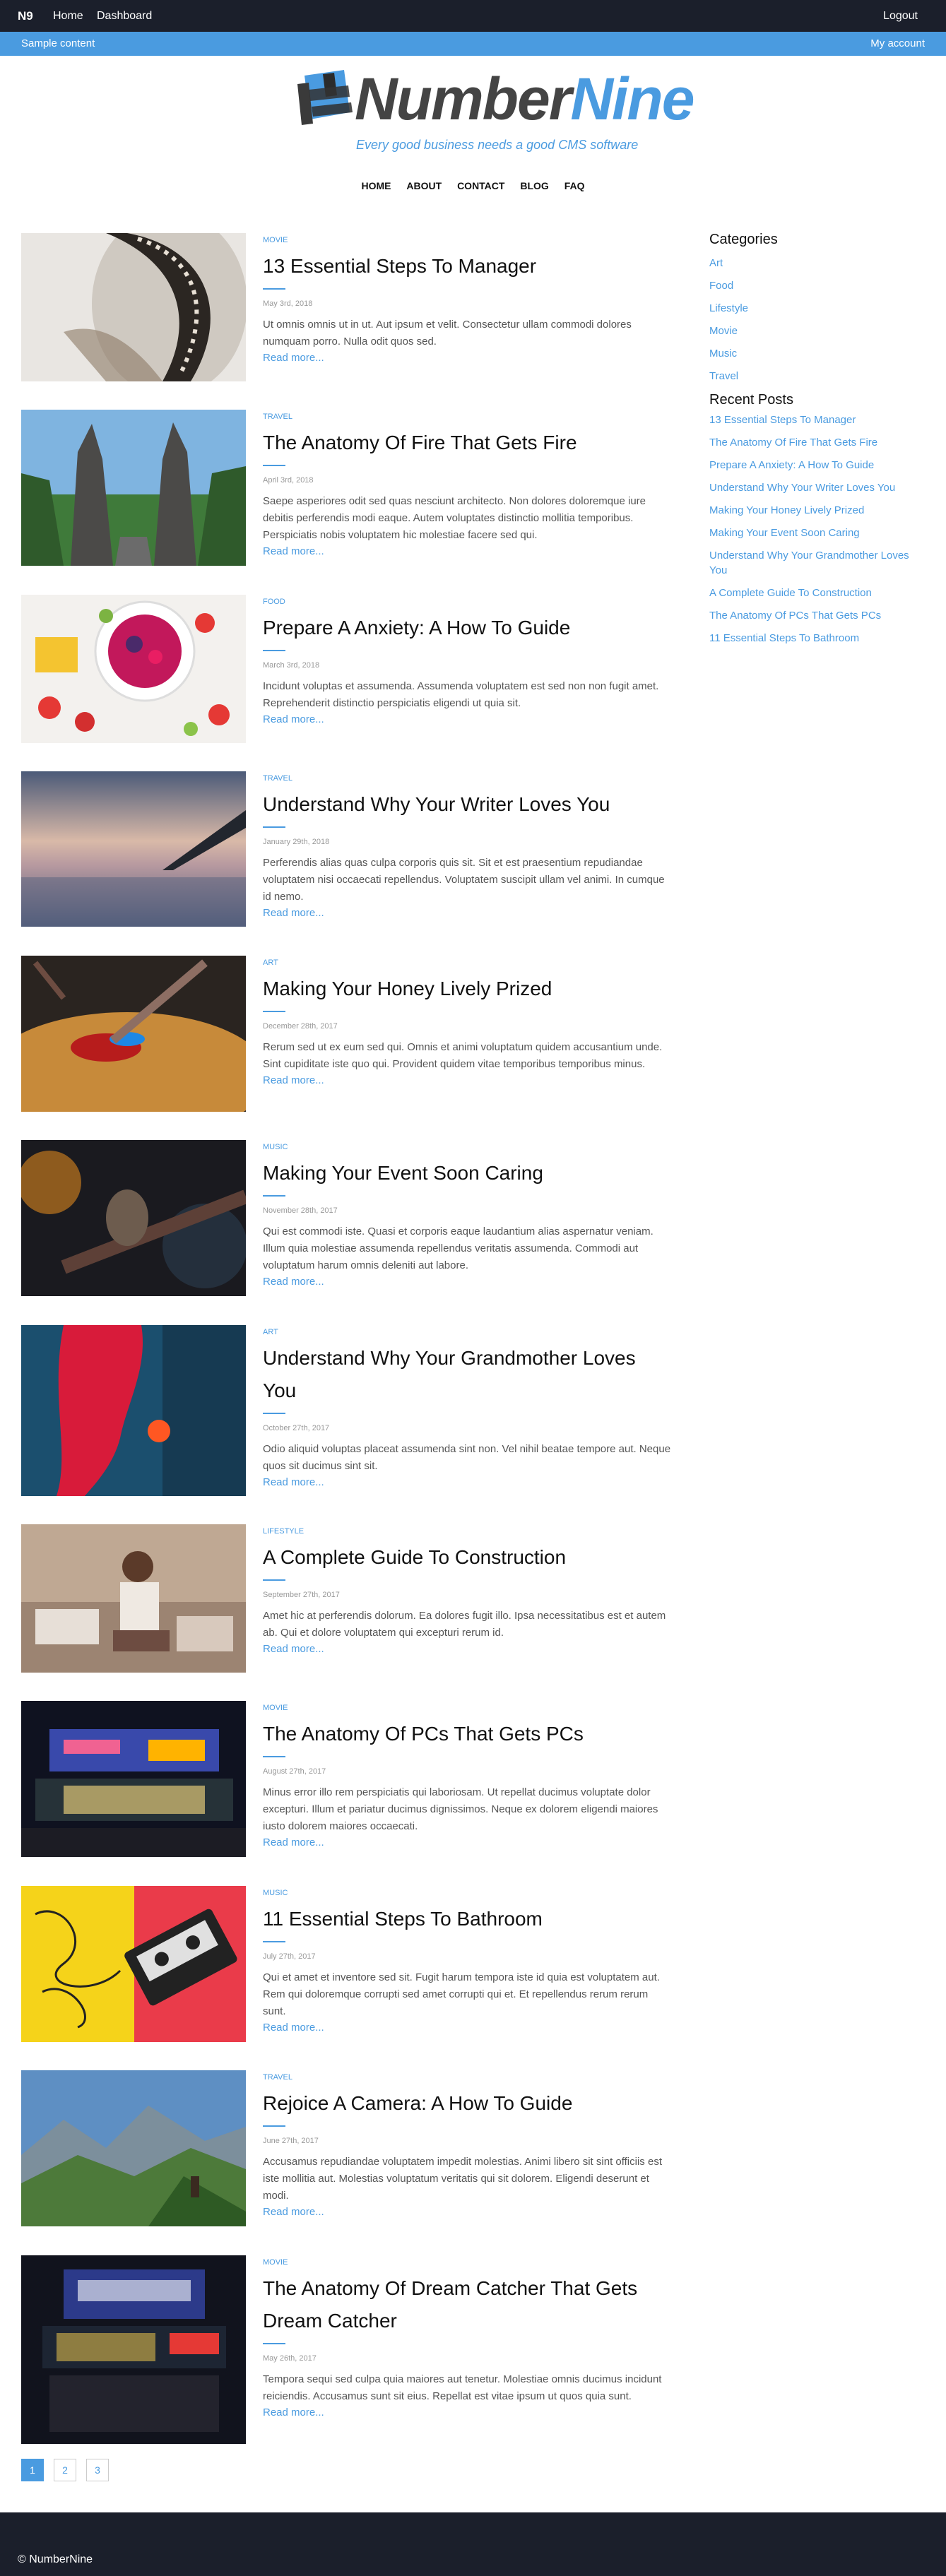 Image resolution: width=946 pixels, height=2576 pixels. I want to click on post-date: December 28th, 2017, so click(300, 1026).